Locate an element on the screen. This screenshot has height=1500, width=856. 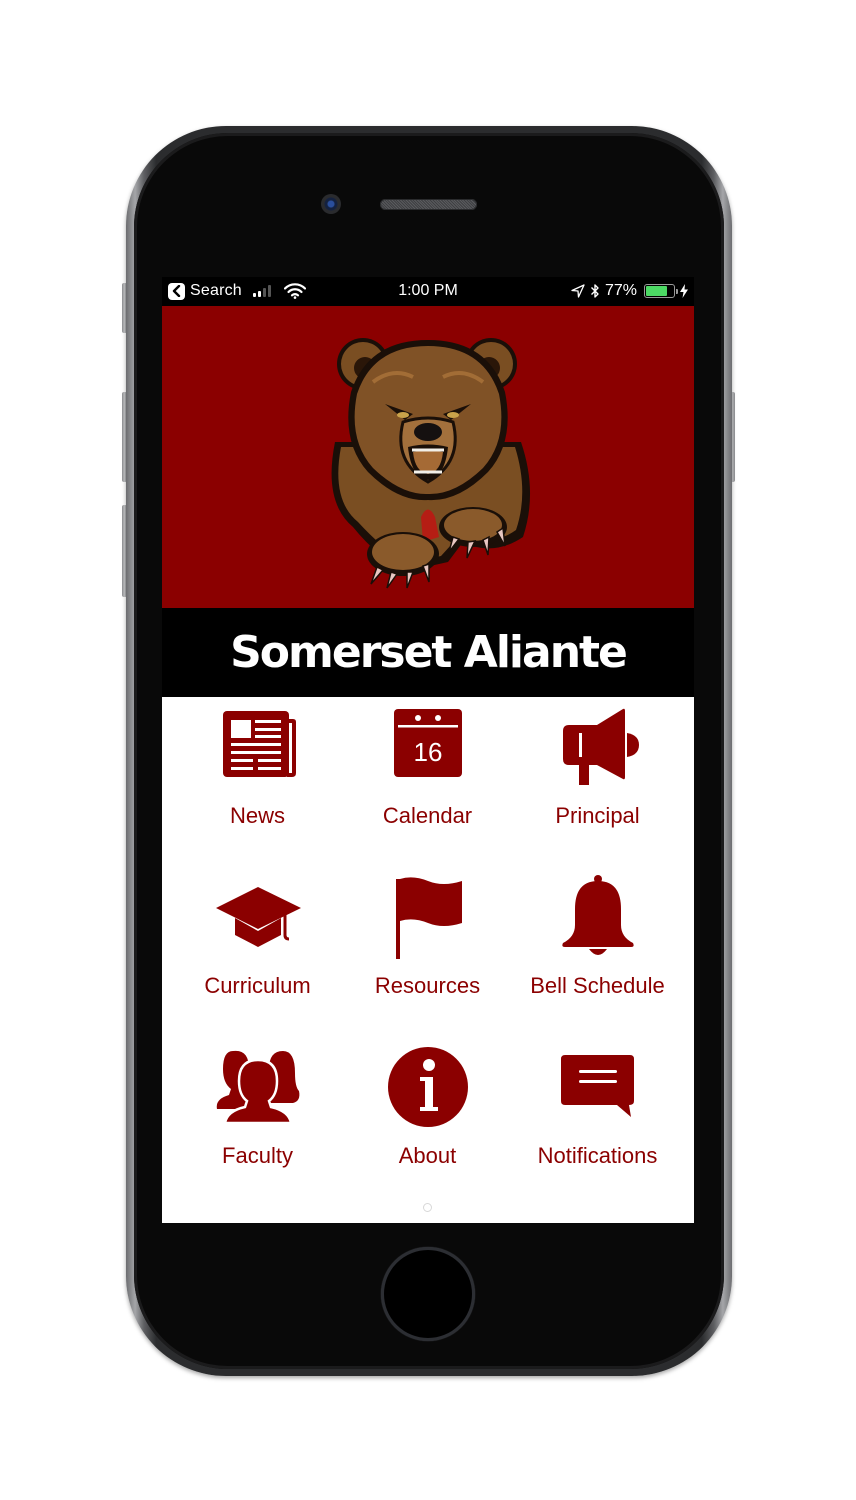
menu-item-notifications: Notifications is located at coordinates (597, 1112).